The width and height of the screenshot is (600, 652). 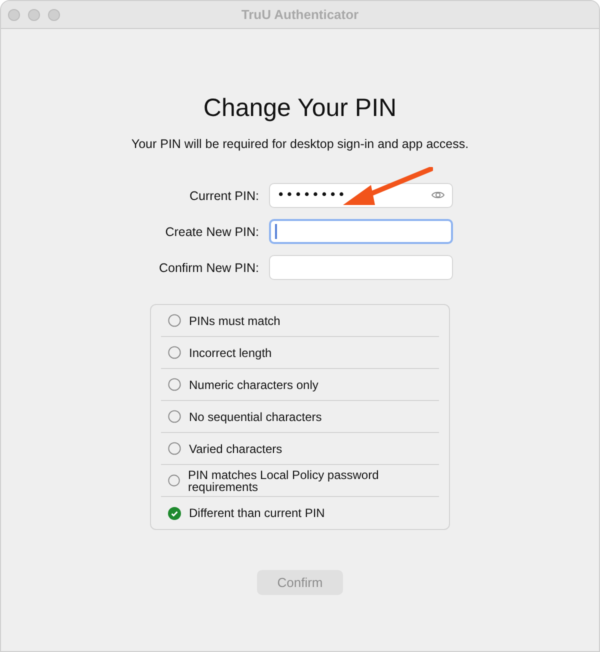 I want to click on requirement-text: PIN matches Local Policy password requirements, so click(x=284, y=480).